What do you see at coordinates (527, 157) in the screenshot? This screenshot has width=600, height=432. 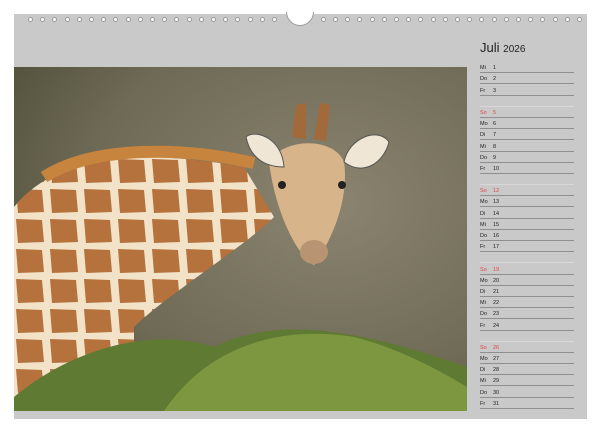 I see `day-row: Do 9` at bounding box center [527, 157].